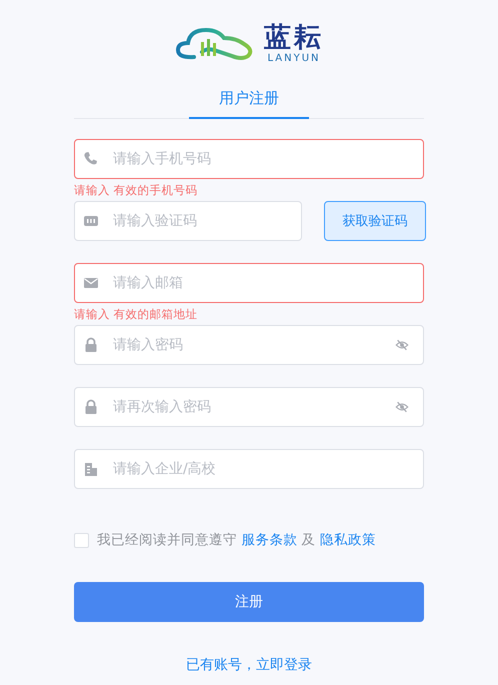 The image size is (498, 685). Describe the element at coordinates (81, 540) in the screenshot. I see `agree-checkbox` at that location.